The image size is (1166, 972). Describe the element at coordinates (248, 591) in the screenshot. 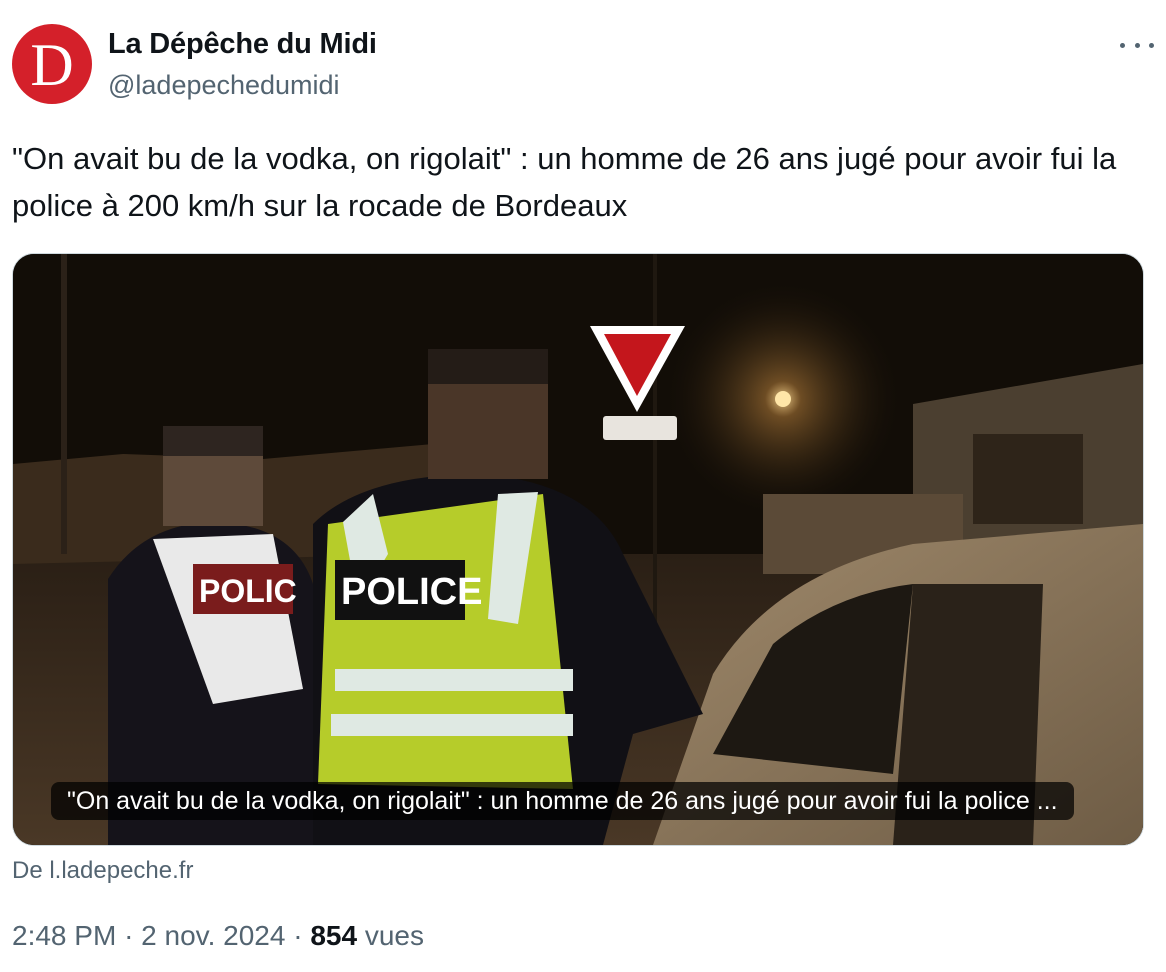

I see `officer-left-vest-label: POLIC` at that location.